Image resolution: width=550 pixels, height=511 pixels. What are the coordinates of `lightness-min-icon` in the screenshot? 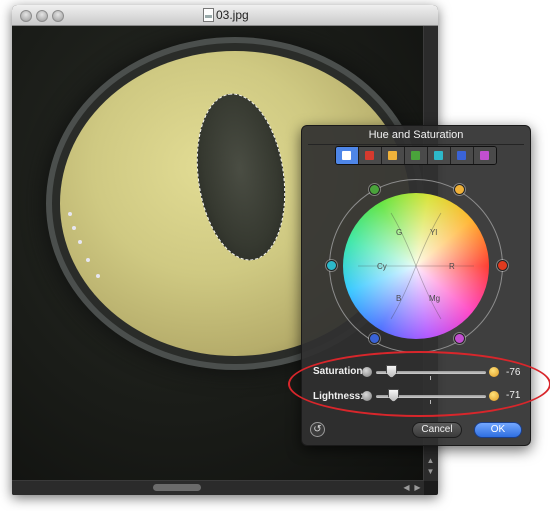 It's located at (367, 396).